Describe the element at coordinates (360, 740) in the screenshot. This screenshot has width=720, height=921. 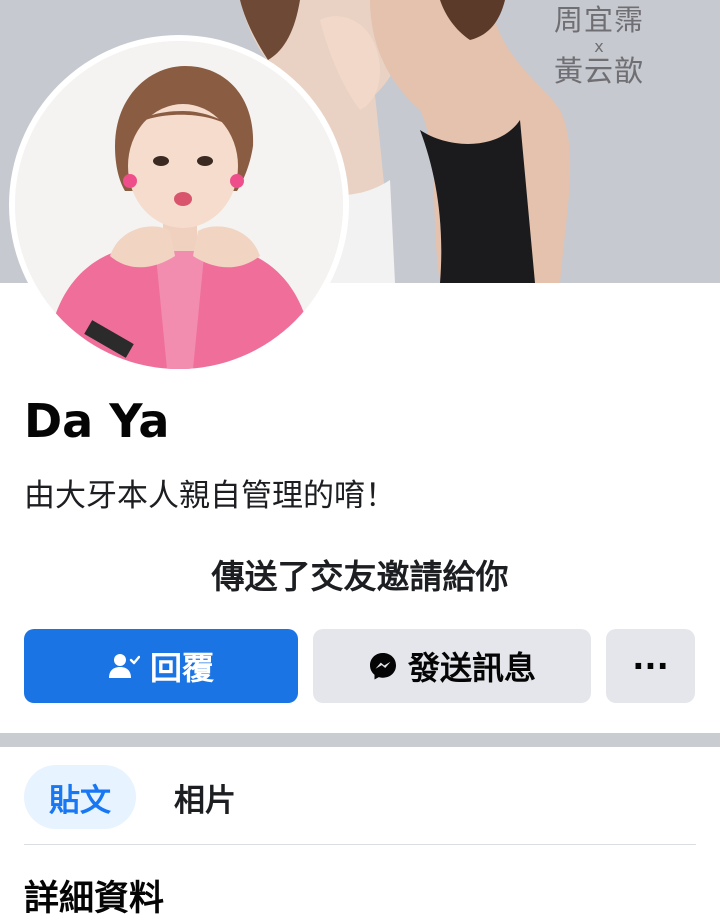
I see `section-divider` at that location.